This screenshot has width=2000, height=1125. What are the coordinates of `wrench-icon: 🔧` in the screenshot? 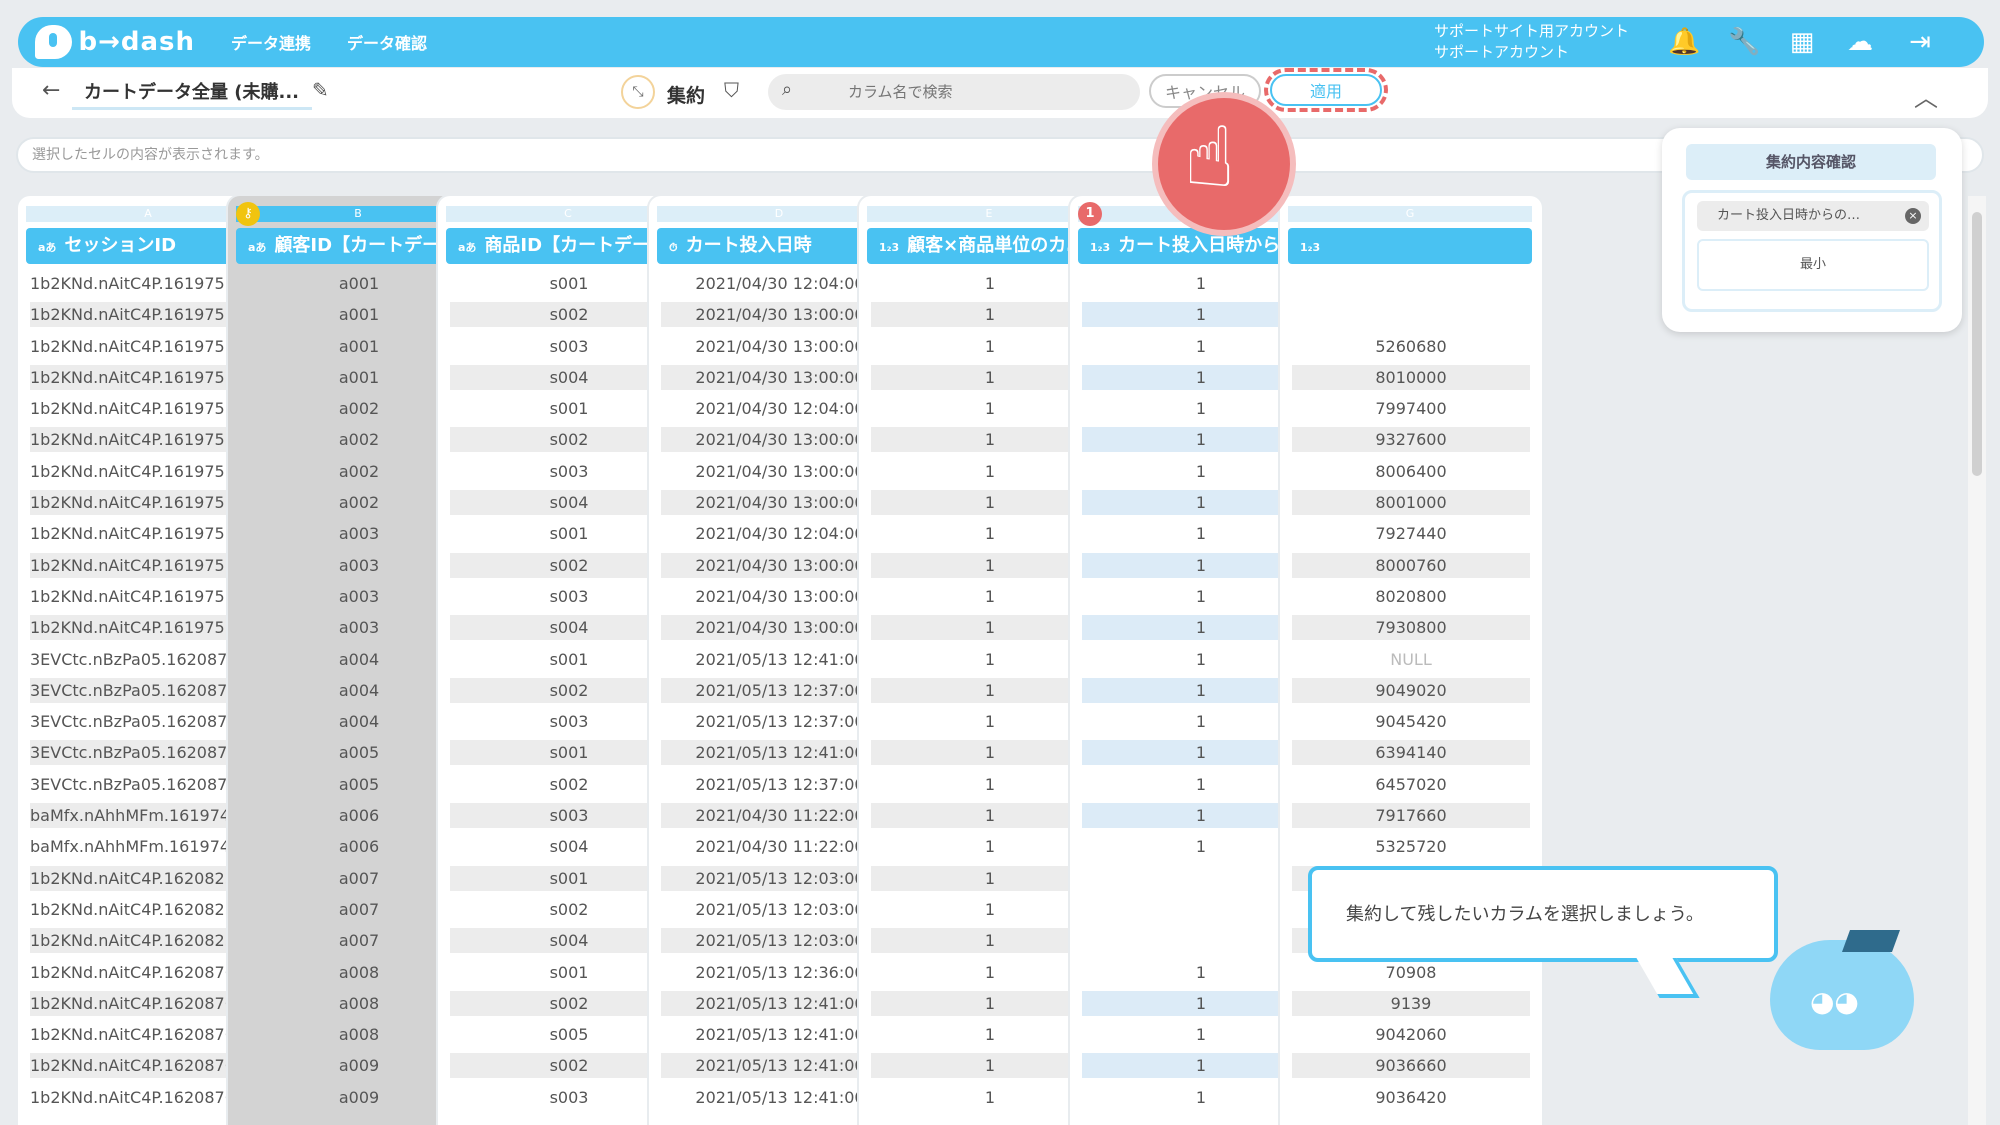 It's located at (1744, 42).